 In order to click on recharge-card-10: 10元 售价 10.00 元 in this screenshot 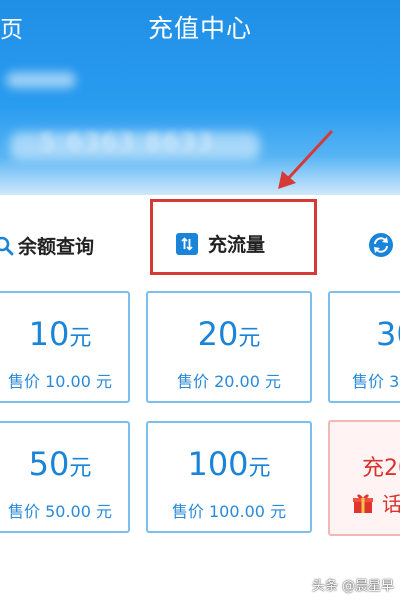, I will do `click(65, 347)`.